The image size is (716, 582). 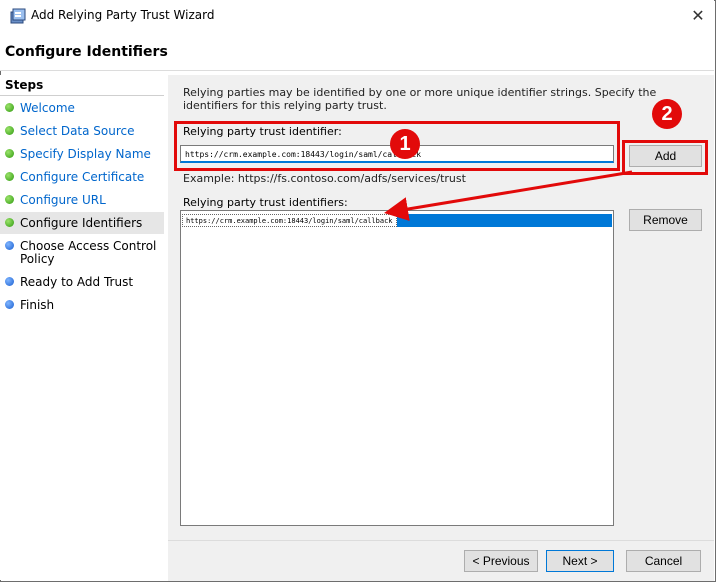 What do you see at coordinates (63, 200) in the screenshot?
I see `step-label: Configure URL` at bounding box center [63, 200].